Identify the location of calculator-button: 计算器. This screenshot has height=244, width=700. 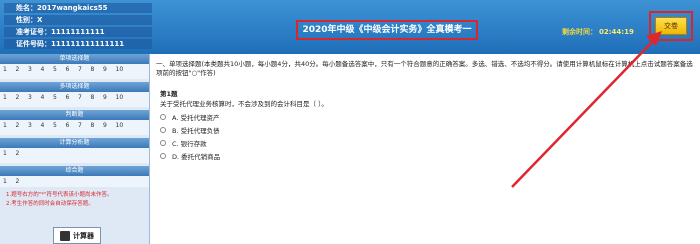
(77, 235).